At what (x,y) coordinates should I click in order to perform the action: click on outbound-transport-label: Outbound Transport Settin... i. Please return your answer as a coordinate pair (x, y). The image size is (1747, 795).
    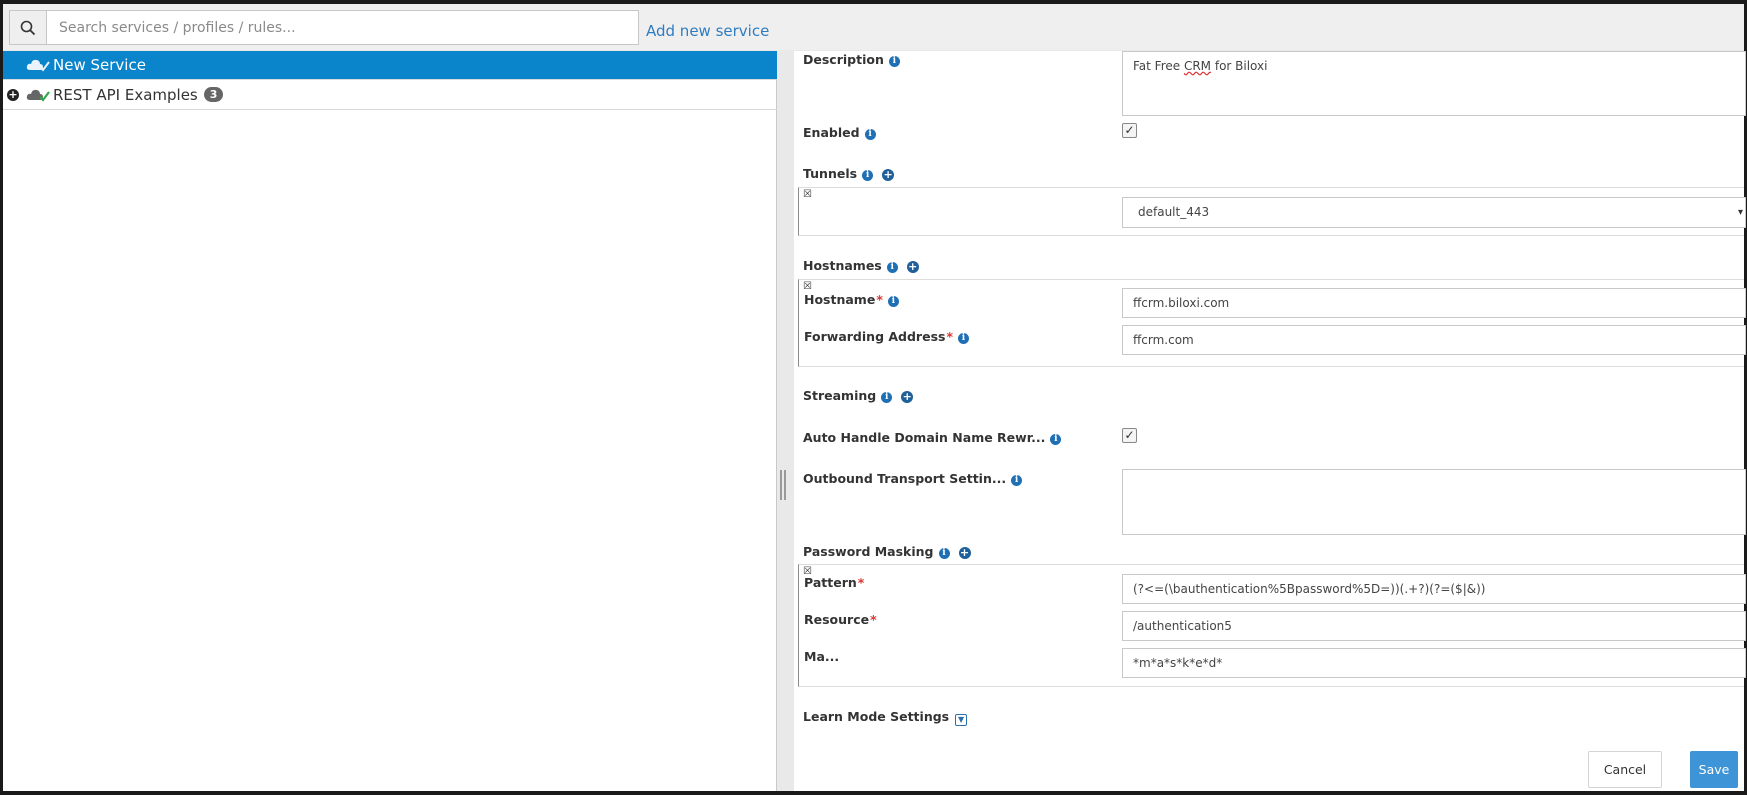
    Looking at the image, I should click on (913, 478).